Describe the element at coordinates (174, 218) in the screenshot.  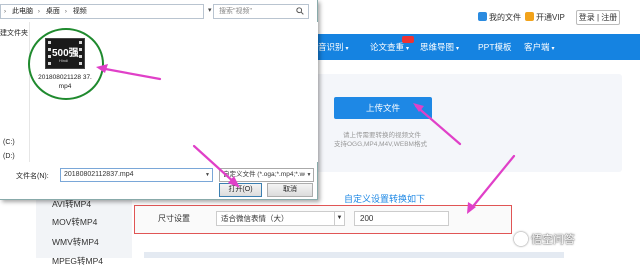
I see `size-label: 尺寸设置` at that location.